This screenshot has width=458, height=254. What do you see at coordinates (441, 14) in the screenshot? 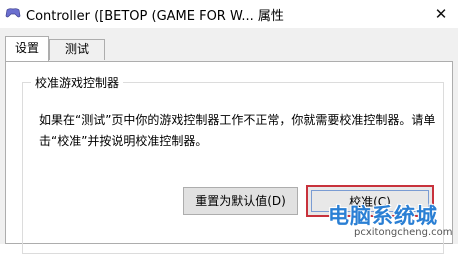
I see `close-button: ✕` at bounding box center [441, 14].